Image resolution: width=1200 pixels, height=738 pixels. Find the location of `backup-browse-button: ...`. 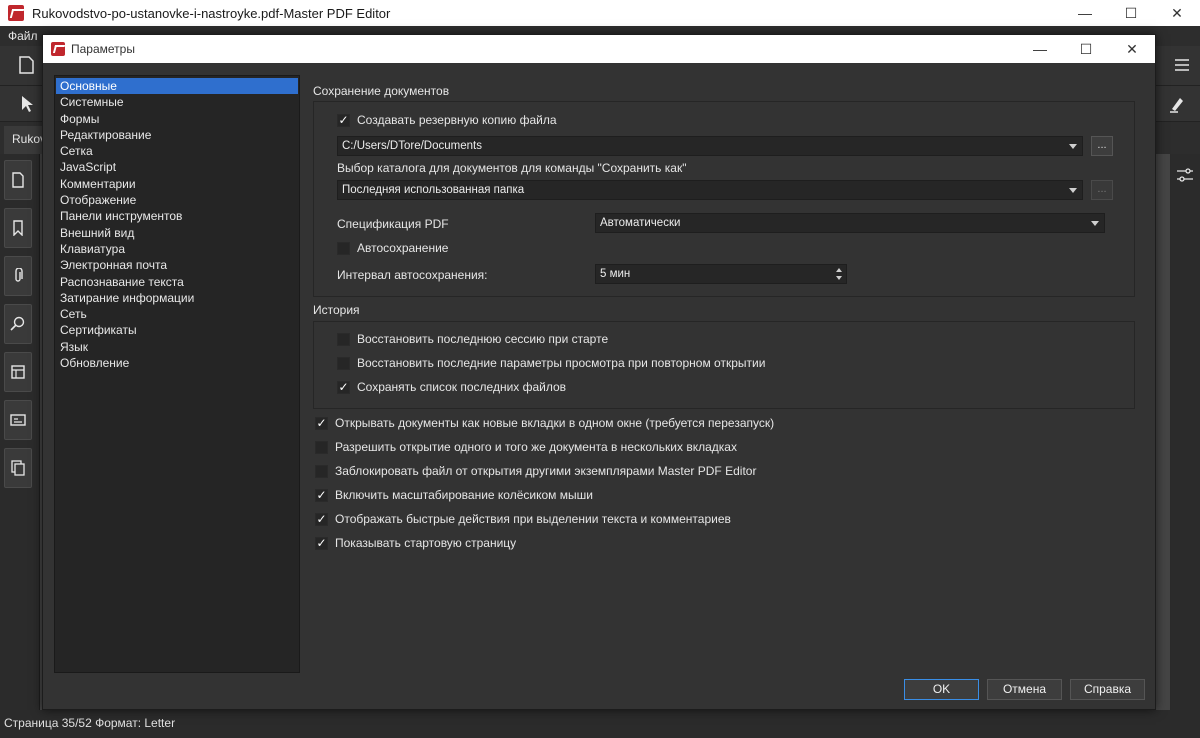

backup-browse-button: ... is located at coordinates (1102, 146).